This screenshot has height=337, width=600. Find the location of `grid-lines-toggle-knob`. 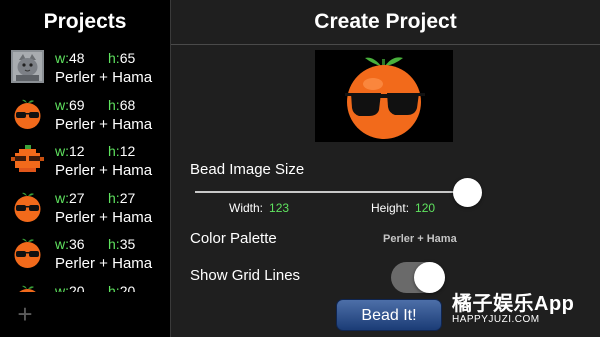

grid-lines-toggle-knob is located at coordinates (429, 277).